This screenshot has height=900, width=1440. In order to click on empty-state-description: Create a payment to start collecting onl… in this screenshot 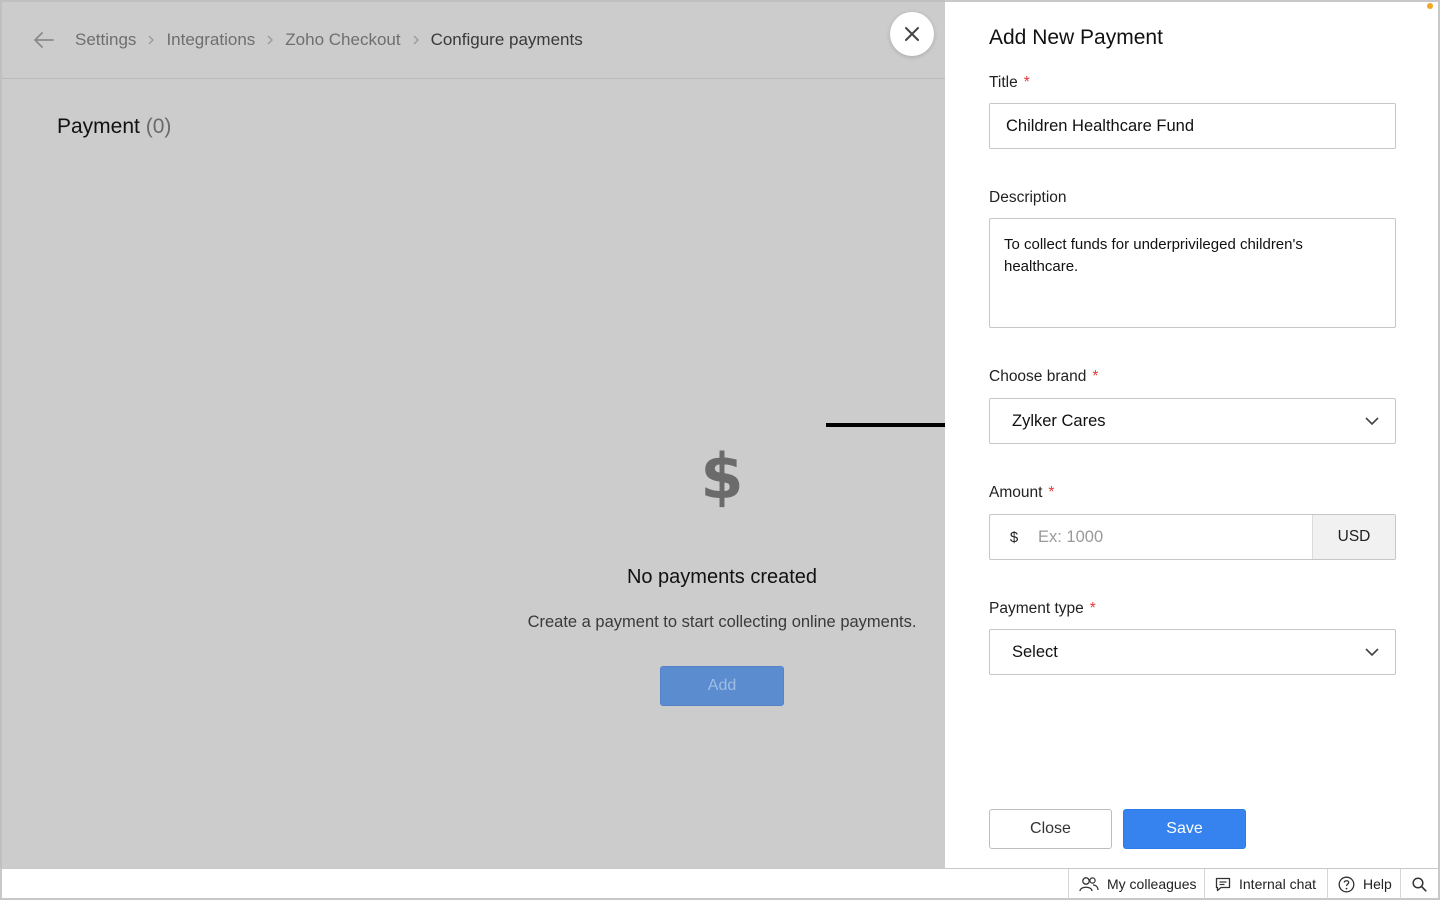, I will do `click(722, 622)`.